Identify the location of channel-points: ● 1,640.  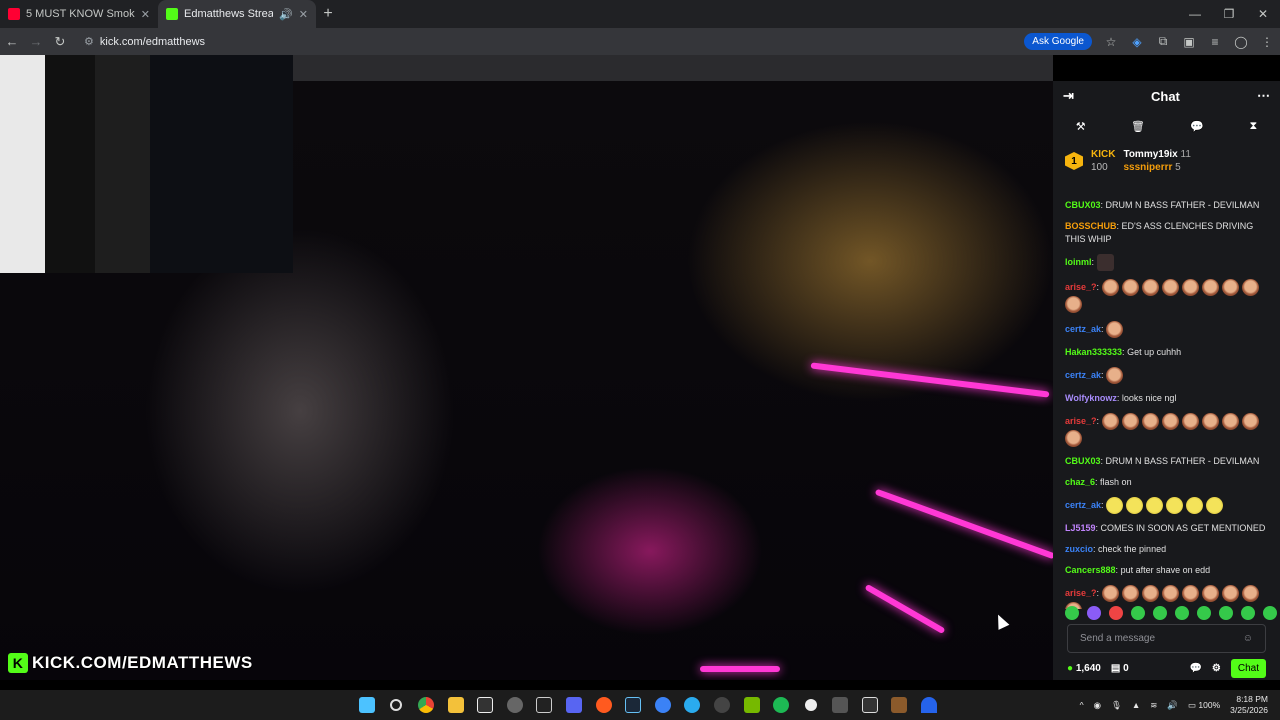
(1084, 668).